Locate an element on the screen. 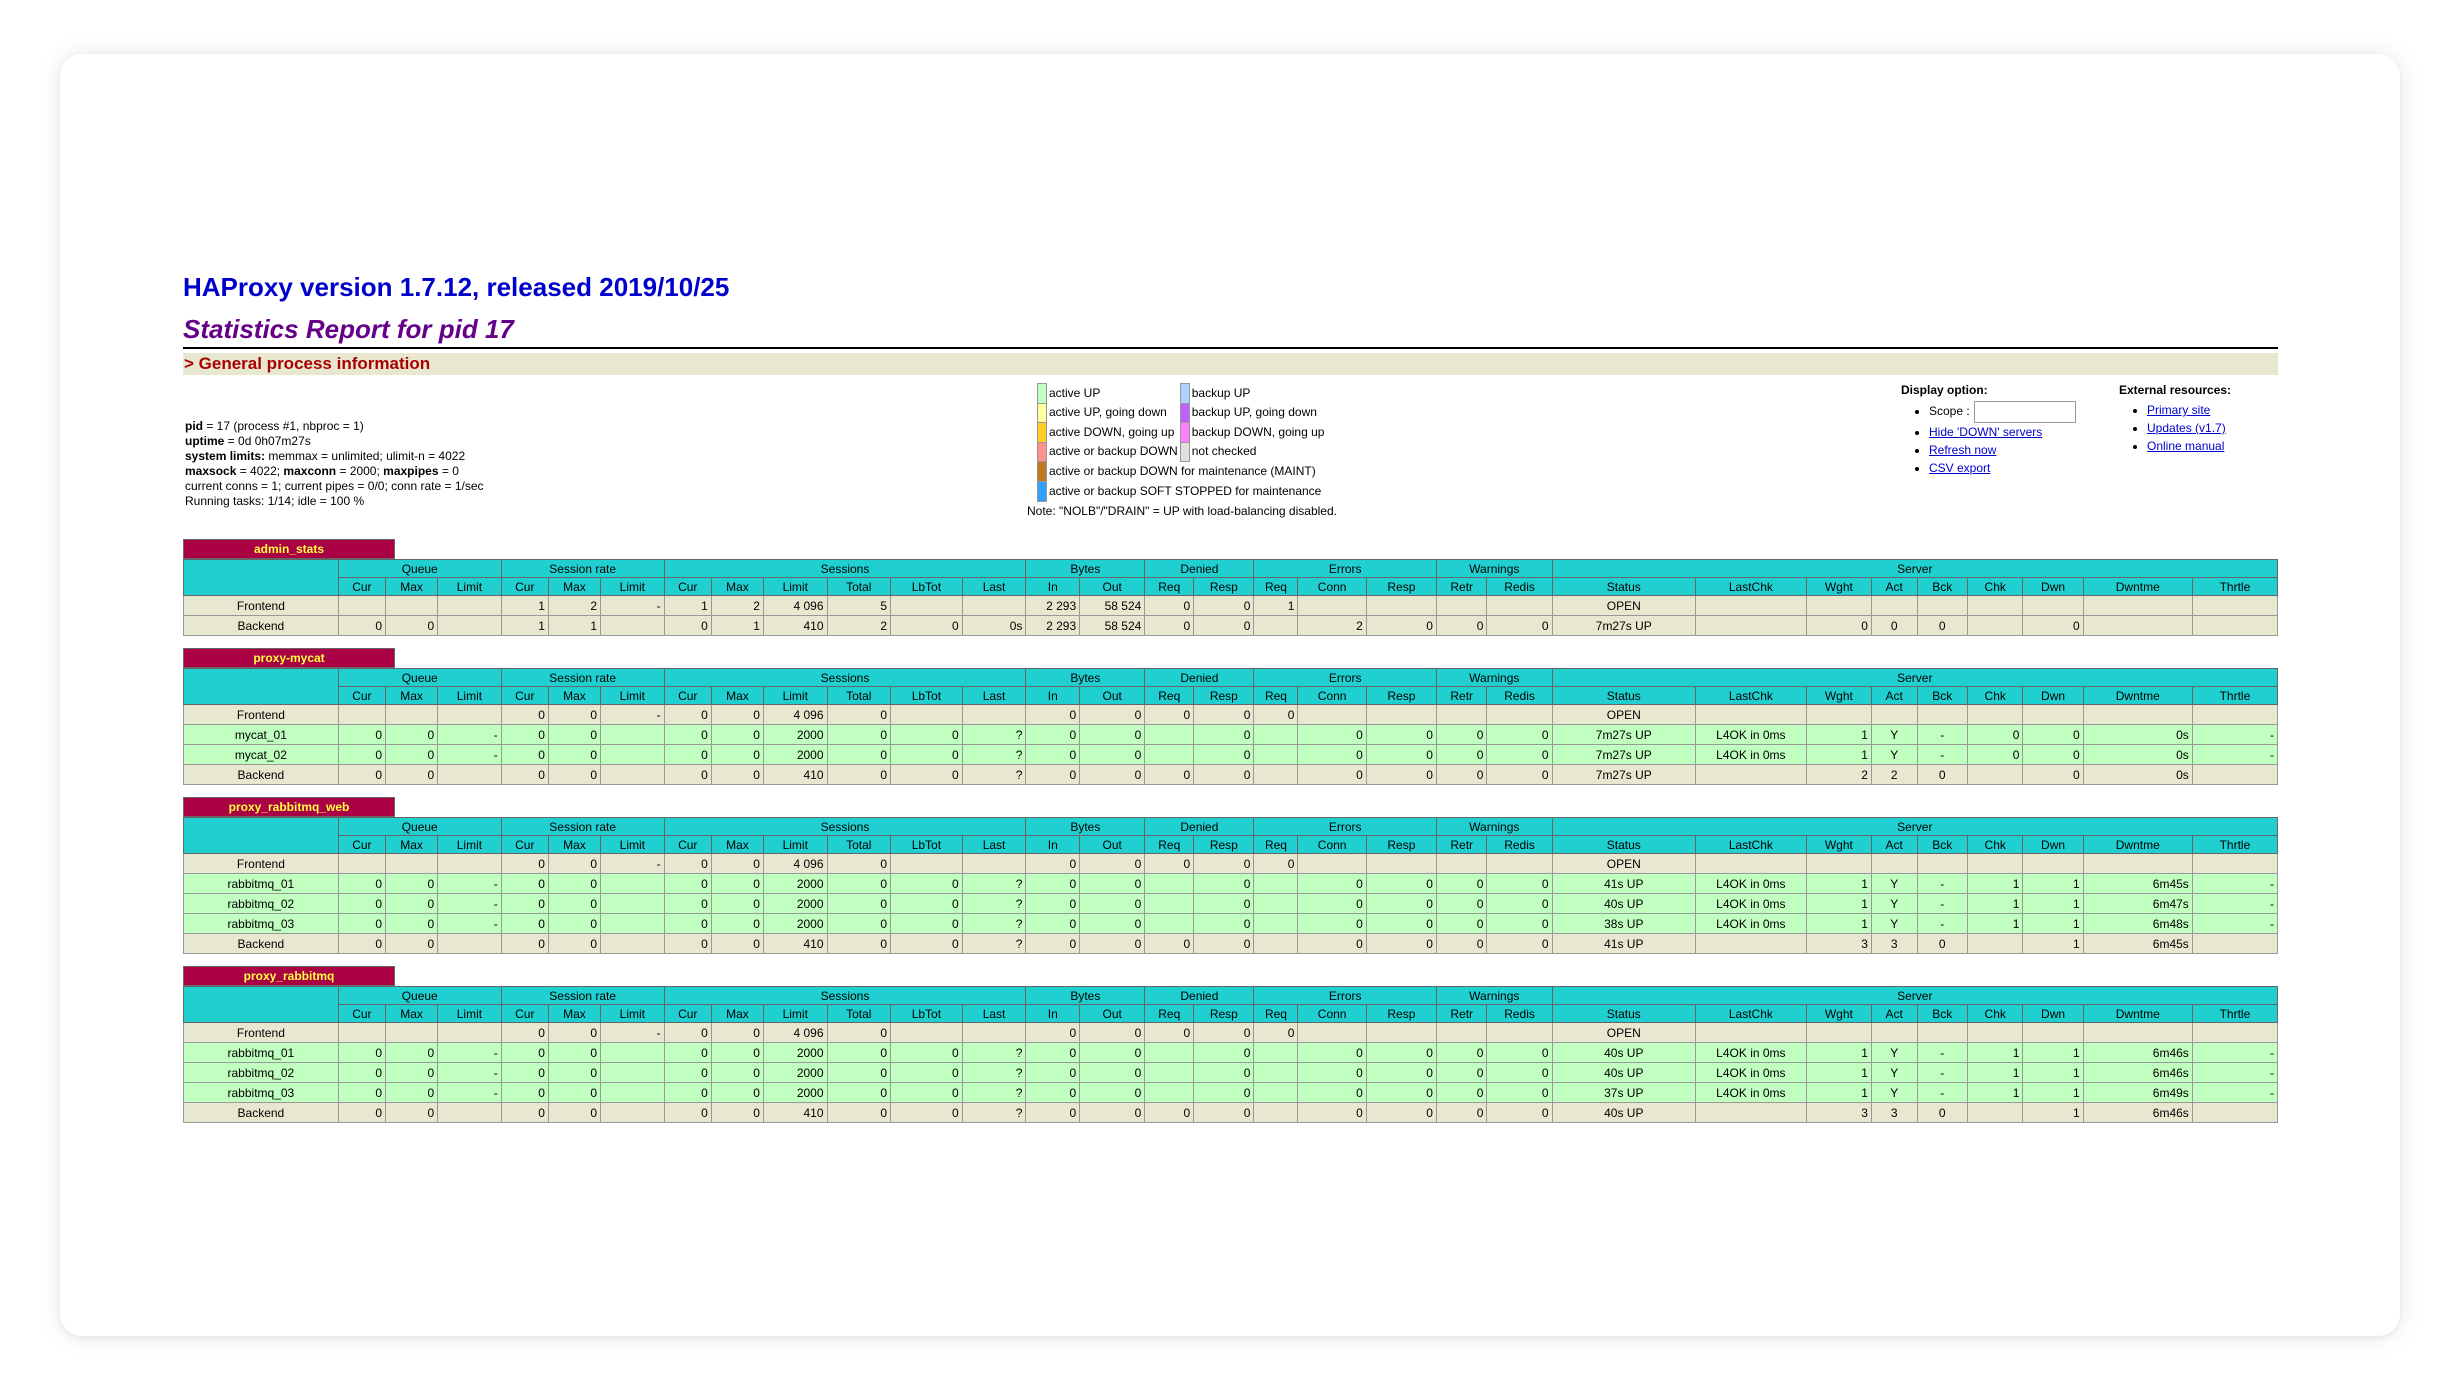  column-group-header: Warnings is located at coordinates (1494, 568).